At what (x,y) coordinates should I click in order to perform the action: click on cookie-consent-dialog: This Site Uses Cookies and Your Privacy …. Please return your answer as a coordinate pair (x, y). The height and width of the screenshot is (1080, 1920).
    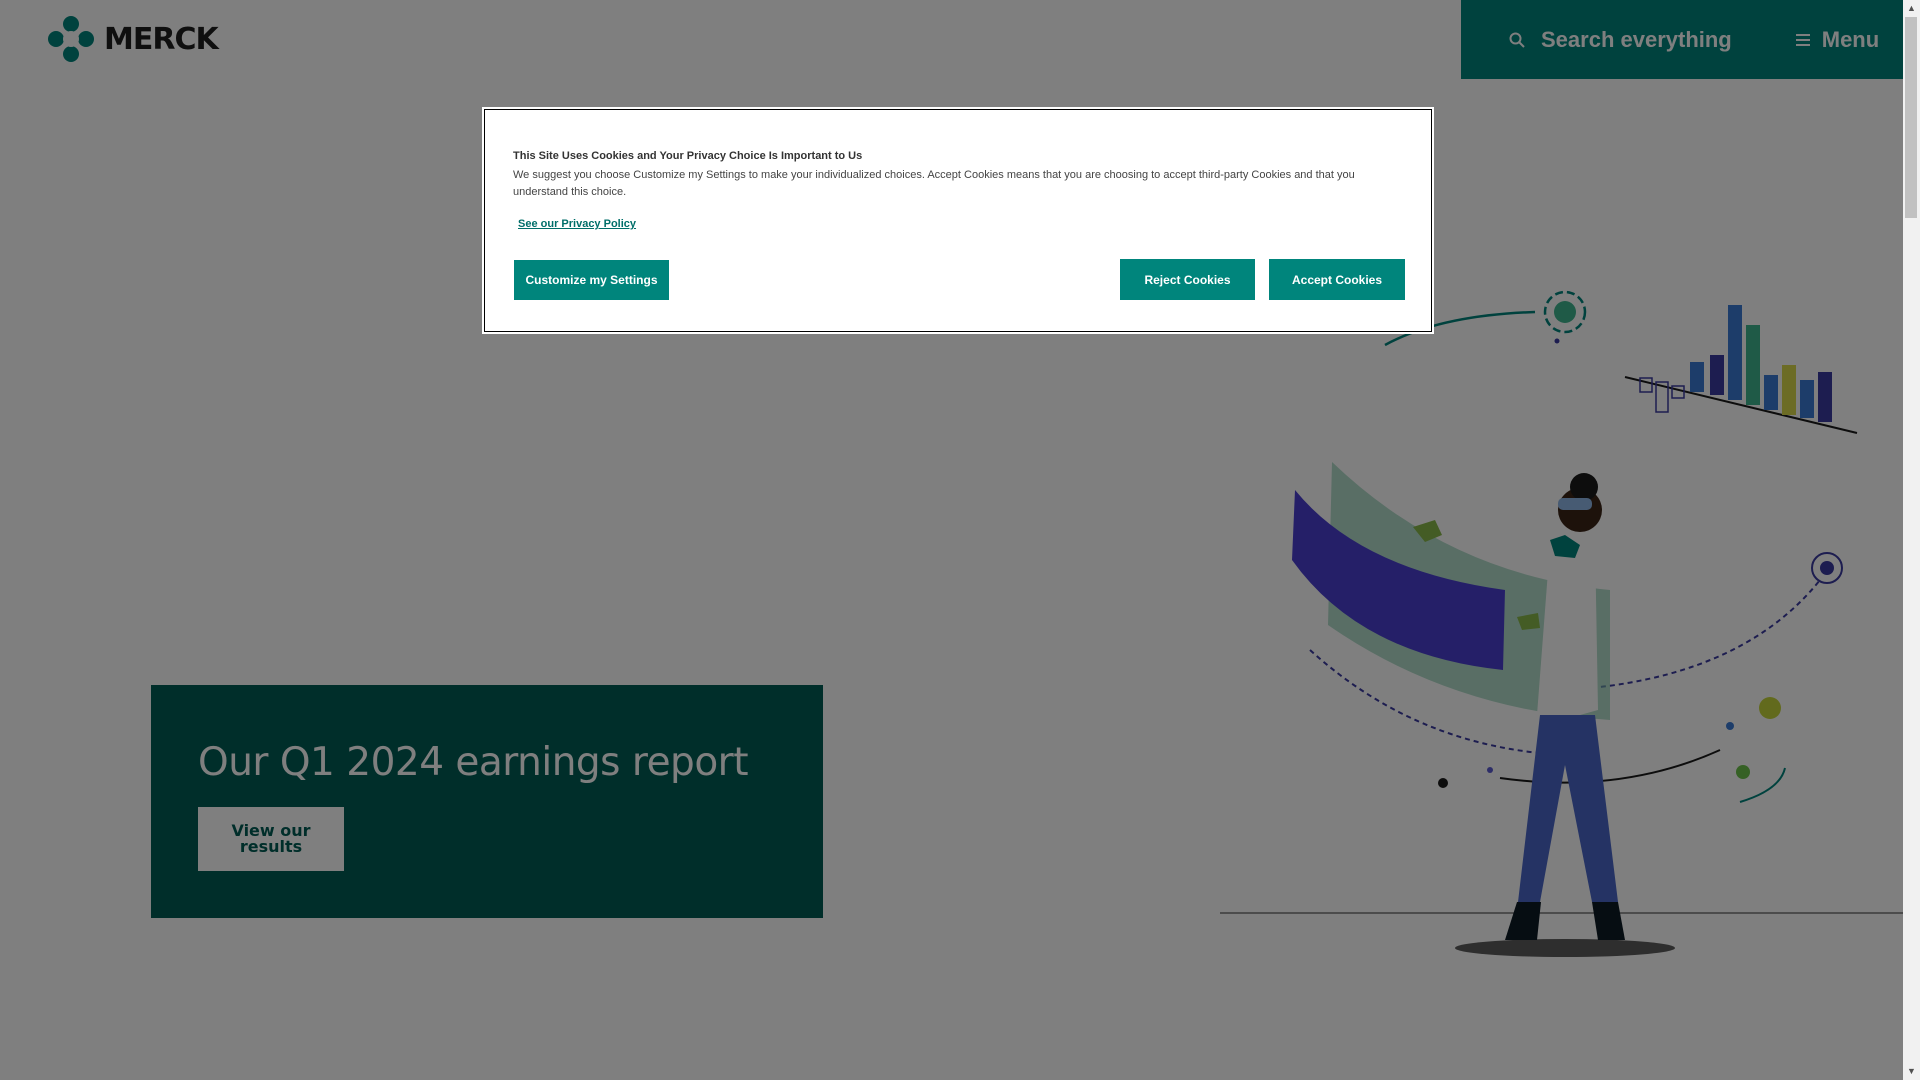
    Looking at the image, I should click on (958, 220).